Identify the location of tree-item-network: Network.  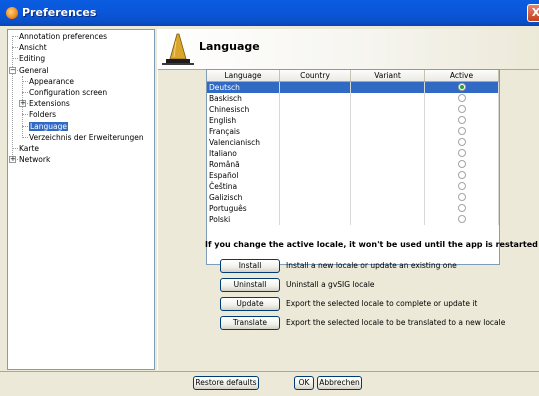
(34, 159).